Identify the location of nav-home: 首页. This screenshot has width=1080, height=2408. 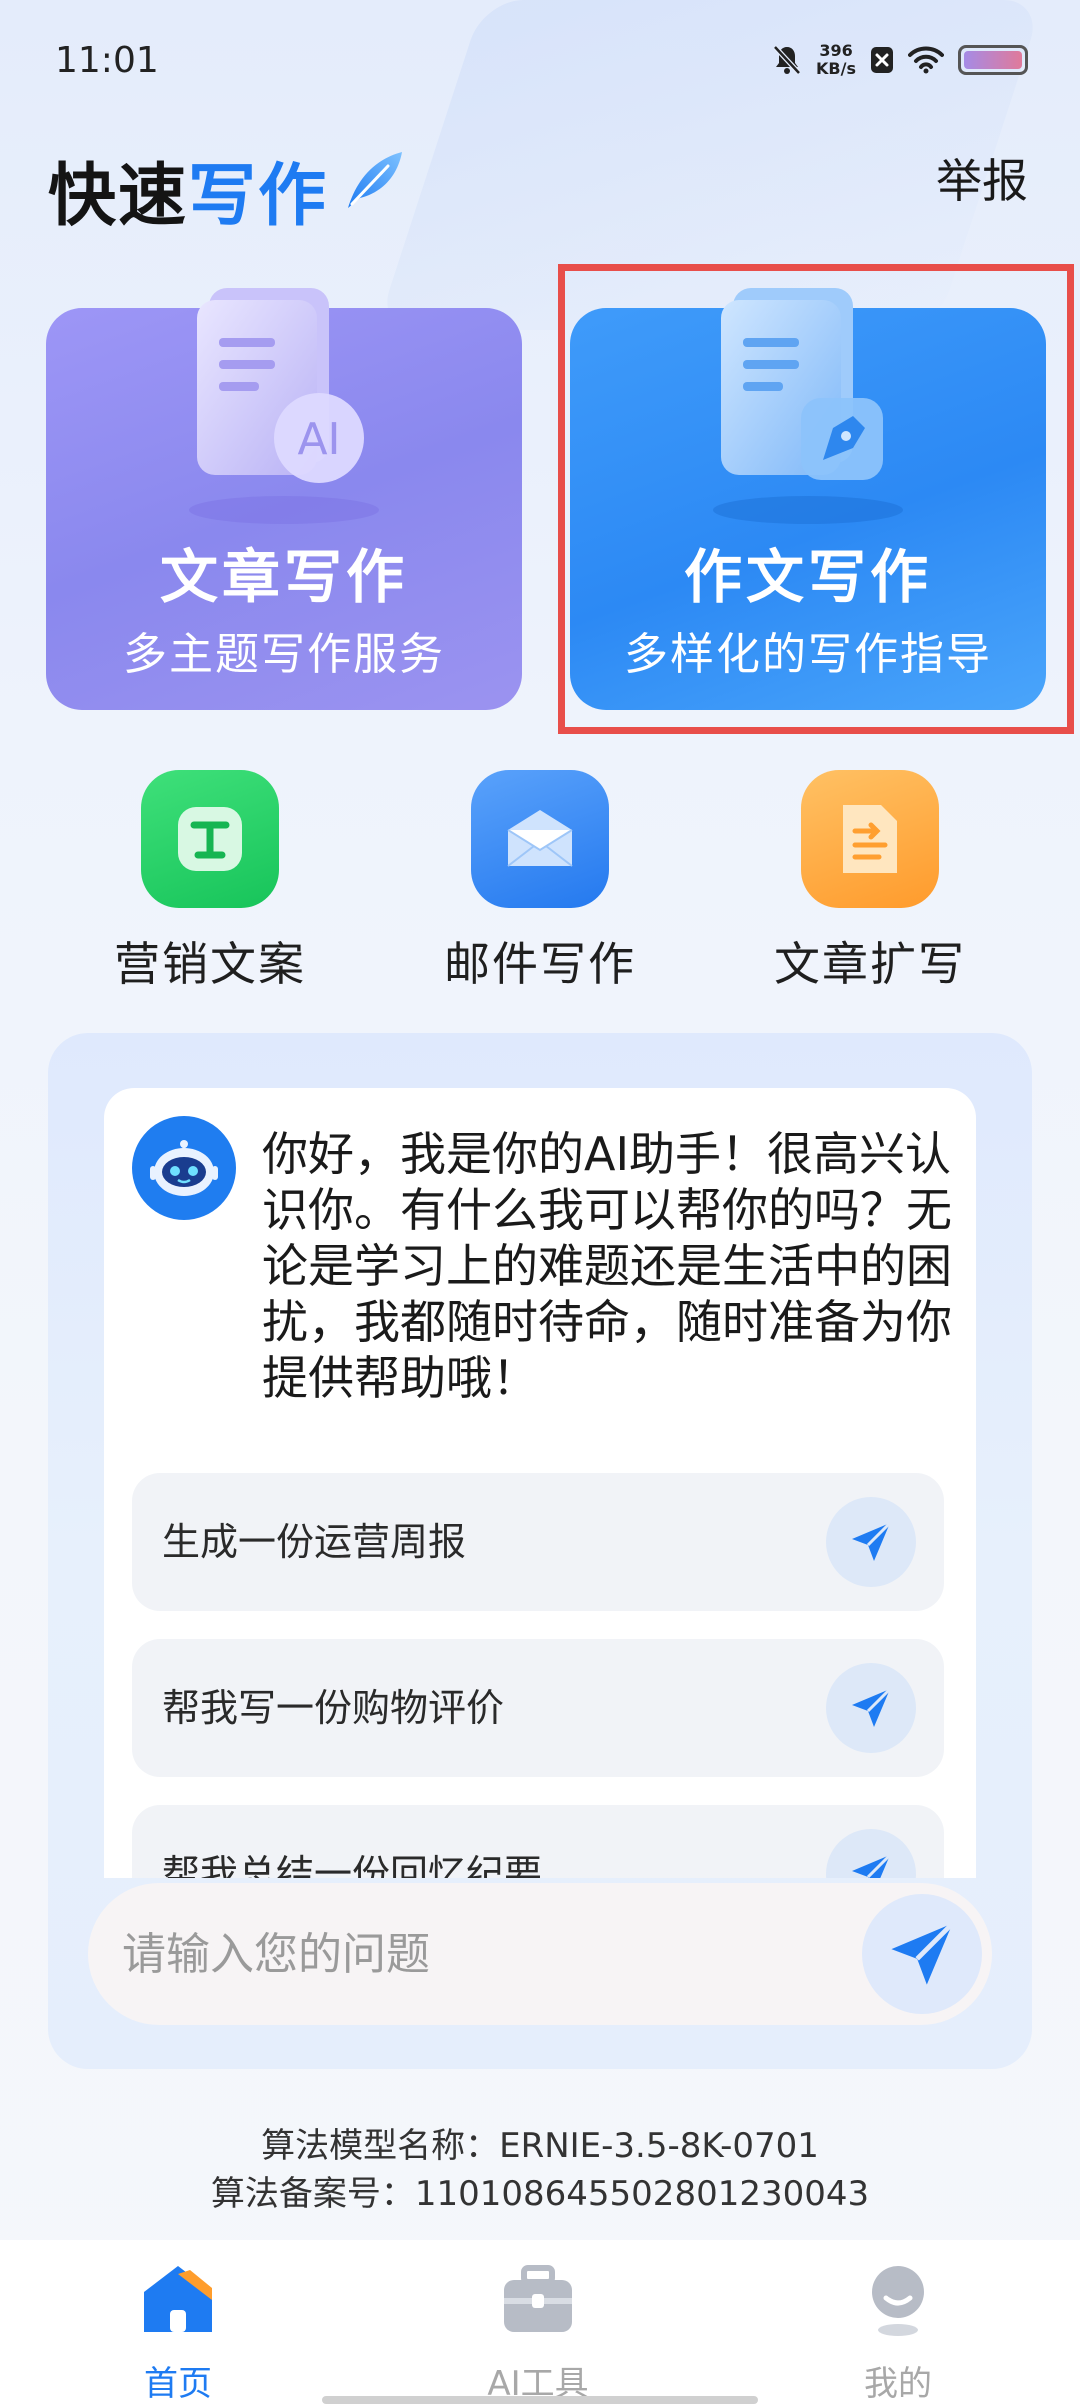
(178, 2332).